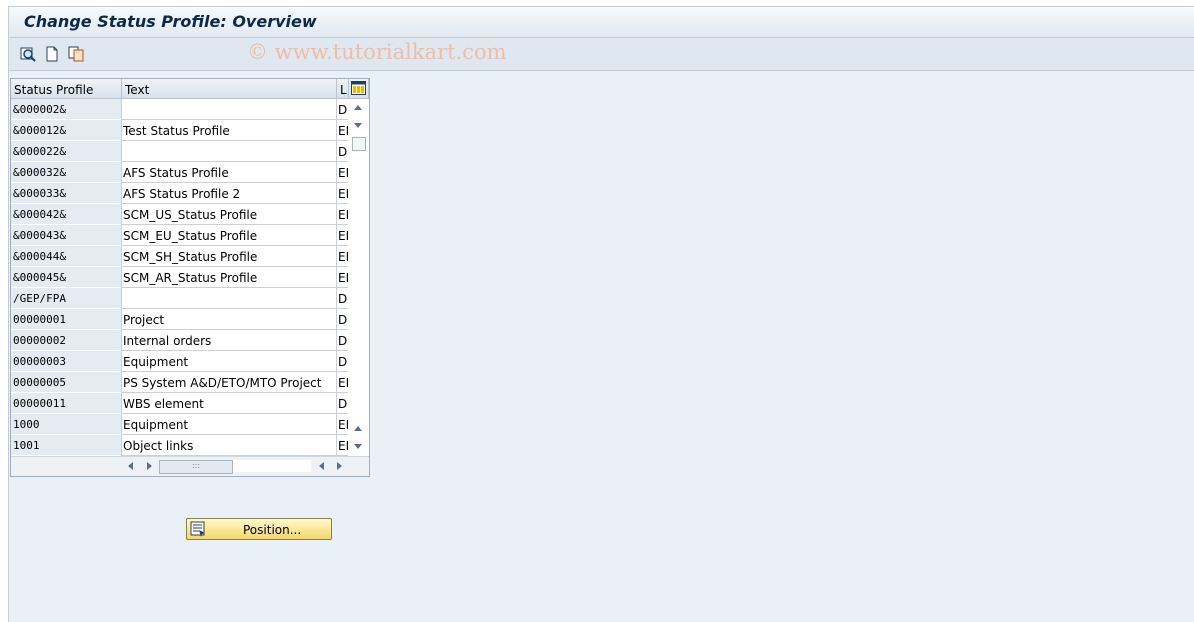 This screenshot has width=1194, height=622. I want to click on horizontal-scrollbar: :::, so click(190, 466).